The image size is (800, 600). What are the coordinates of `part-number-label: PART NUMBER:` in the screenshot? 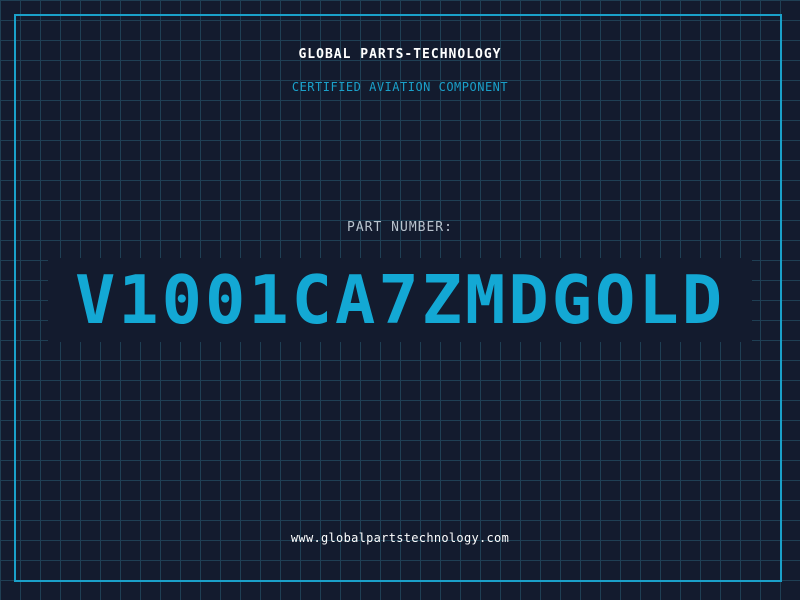 It's located at (400, 227).